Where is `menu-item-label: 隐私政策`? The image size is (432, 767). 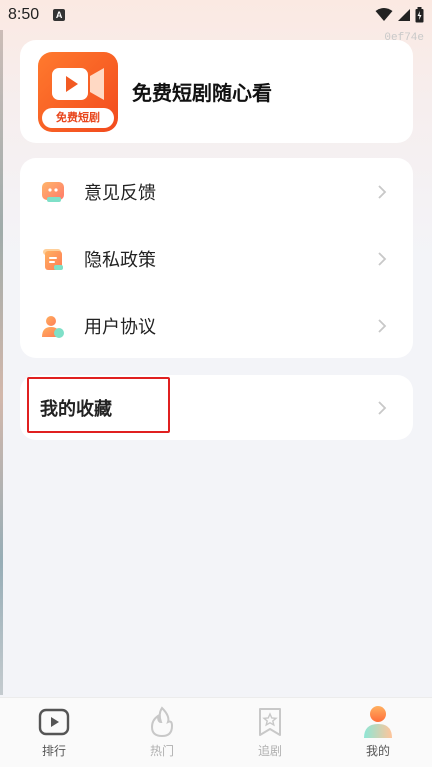
menu-item-label: 隐私政策 is located at coordinates (120, 260).